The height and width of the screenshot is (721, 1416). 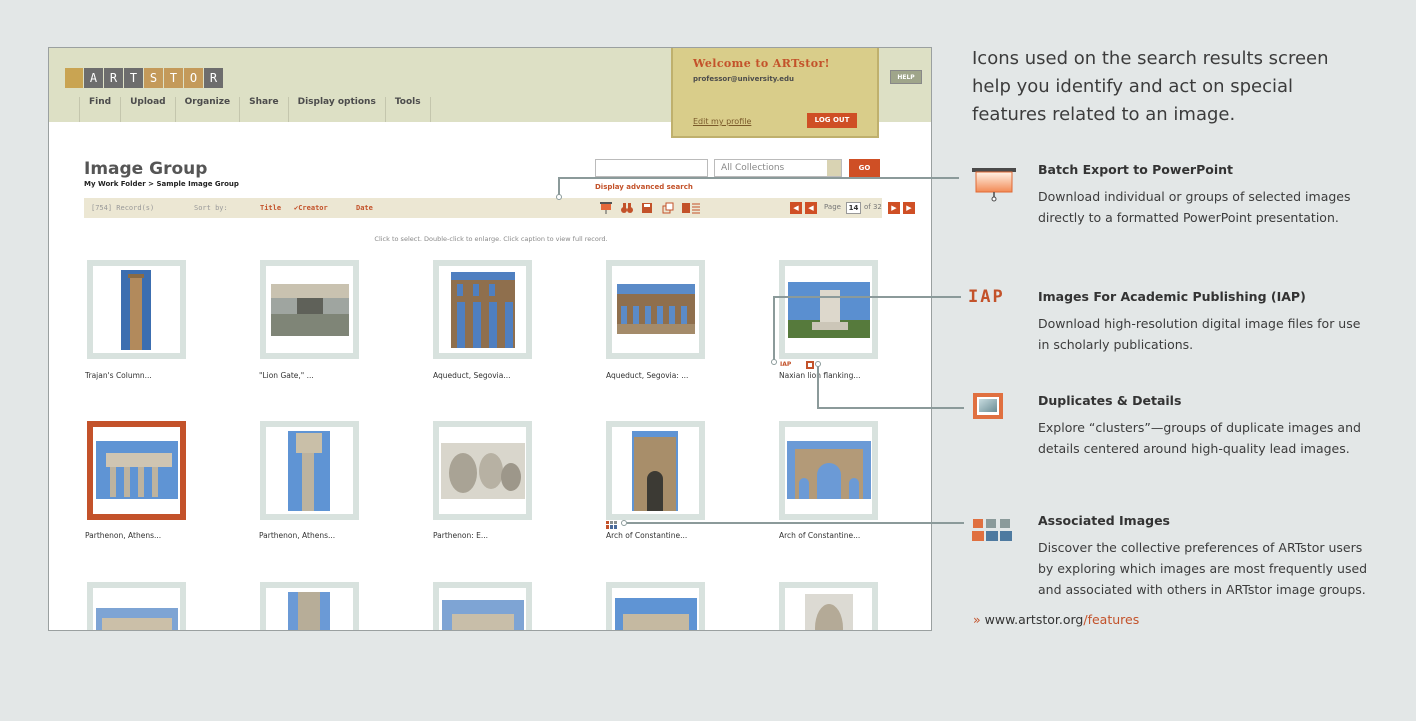 I want to click on link-base: www.artstor.org, so click(x=1034, y=619).